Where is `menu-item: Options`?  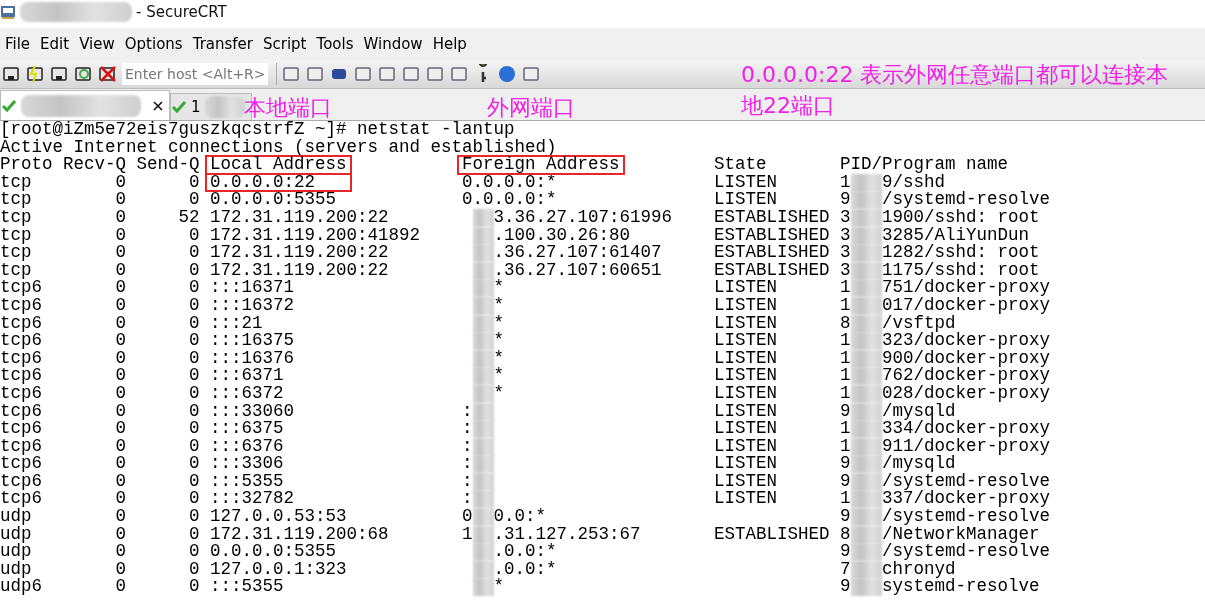 menu-item: Options is located at coordinates (156, 44).